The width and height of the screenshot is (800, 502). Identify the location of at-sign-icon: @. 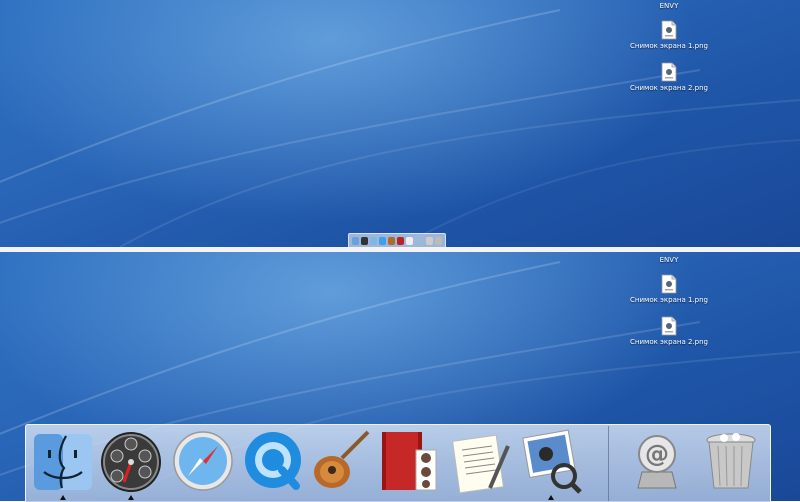
(657, 461).